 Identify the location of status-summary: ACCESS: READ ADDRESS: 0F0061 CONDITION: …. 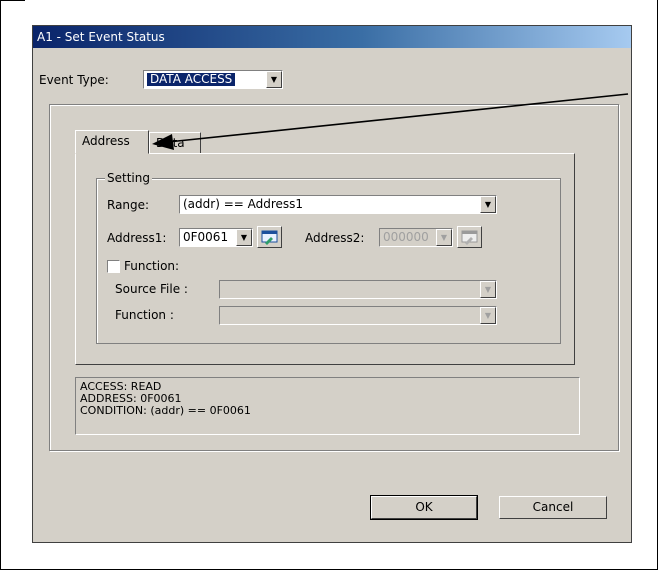
(327, 406).